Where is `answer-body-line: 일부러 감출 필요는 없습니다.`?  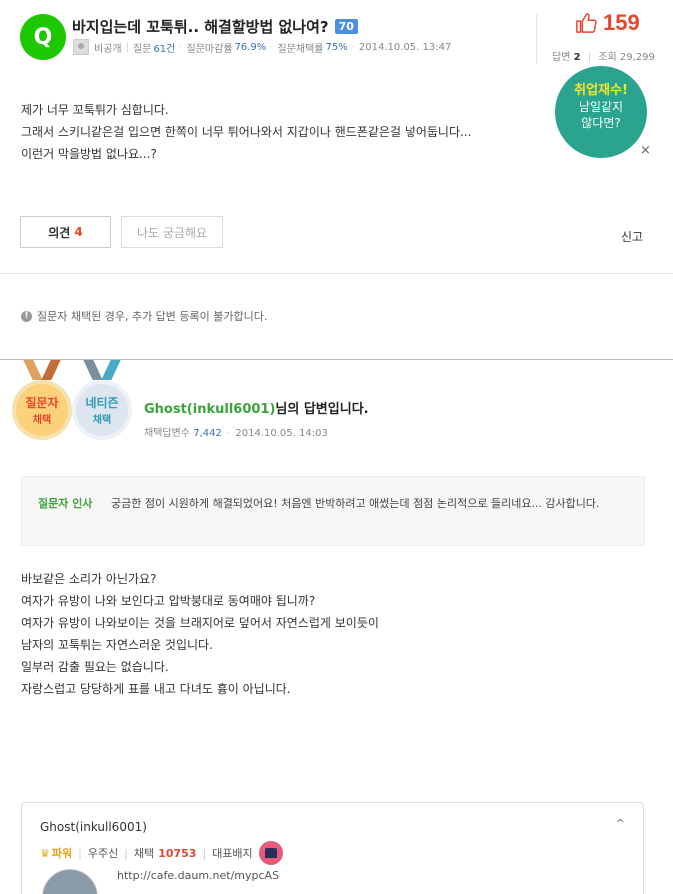 answer-body-line: 일부러 감출 필요는 없습니다. is located at coordinates (95, 667).